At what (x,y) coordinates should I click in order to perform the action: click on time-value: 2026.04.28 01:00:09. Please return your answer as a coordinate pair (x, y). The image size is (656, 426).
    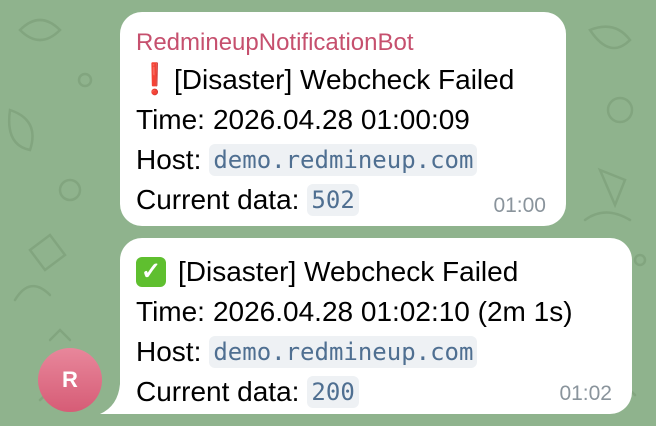
    Looking at the image, I should click on (341, 119).